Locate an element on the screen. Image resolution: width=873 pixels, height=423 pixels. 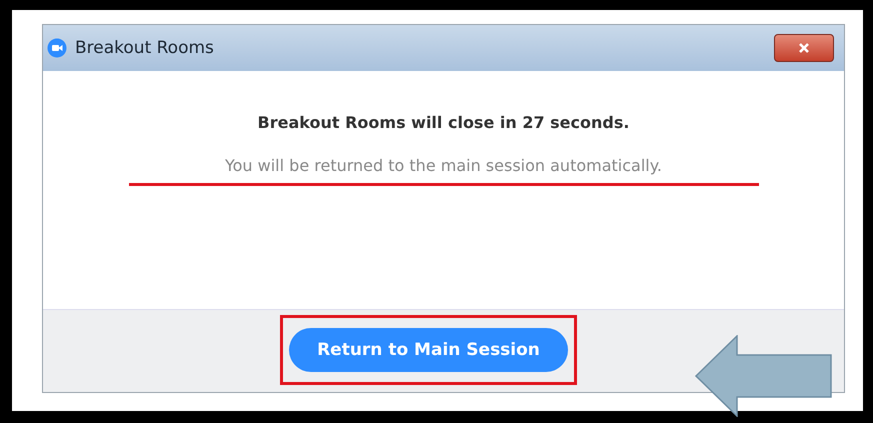
return-button: Return to Main Session is located at coordinates (428, 350).